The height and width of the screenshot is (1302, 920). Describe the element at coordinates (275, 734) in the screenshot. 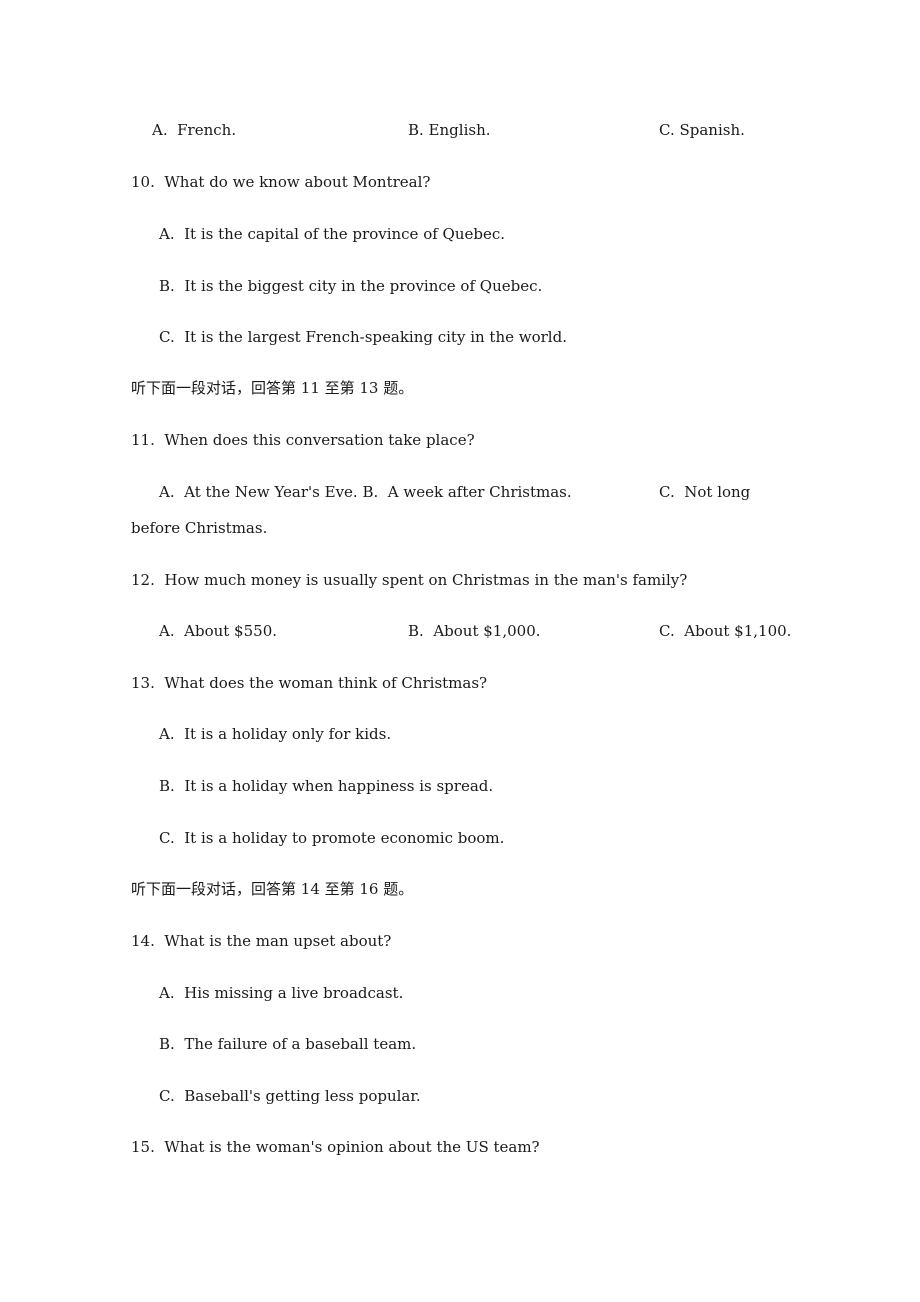

I see `q13-option-a: A. It is a holiday only for kids.` at that location.